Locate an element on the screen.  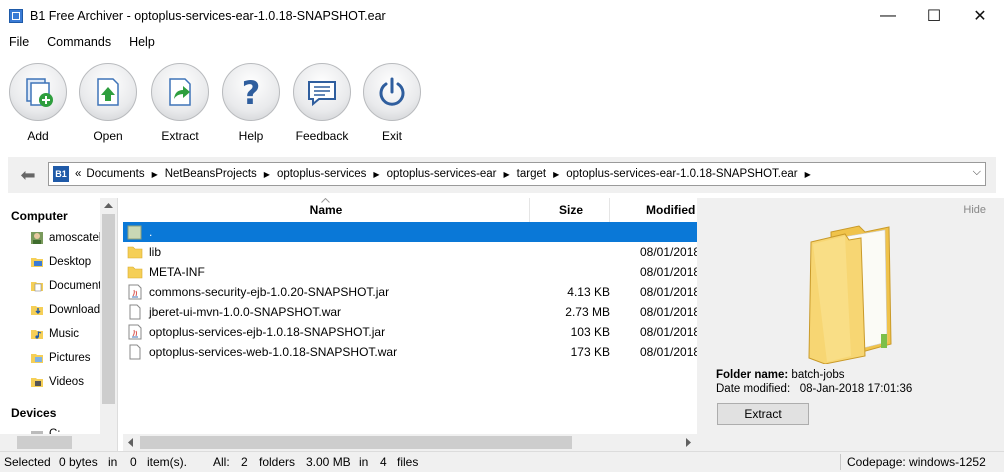
crumb-optoplus-services: optoplus-services is located at coordinates (321, 174).